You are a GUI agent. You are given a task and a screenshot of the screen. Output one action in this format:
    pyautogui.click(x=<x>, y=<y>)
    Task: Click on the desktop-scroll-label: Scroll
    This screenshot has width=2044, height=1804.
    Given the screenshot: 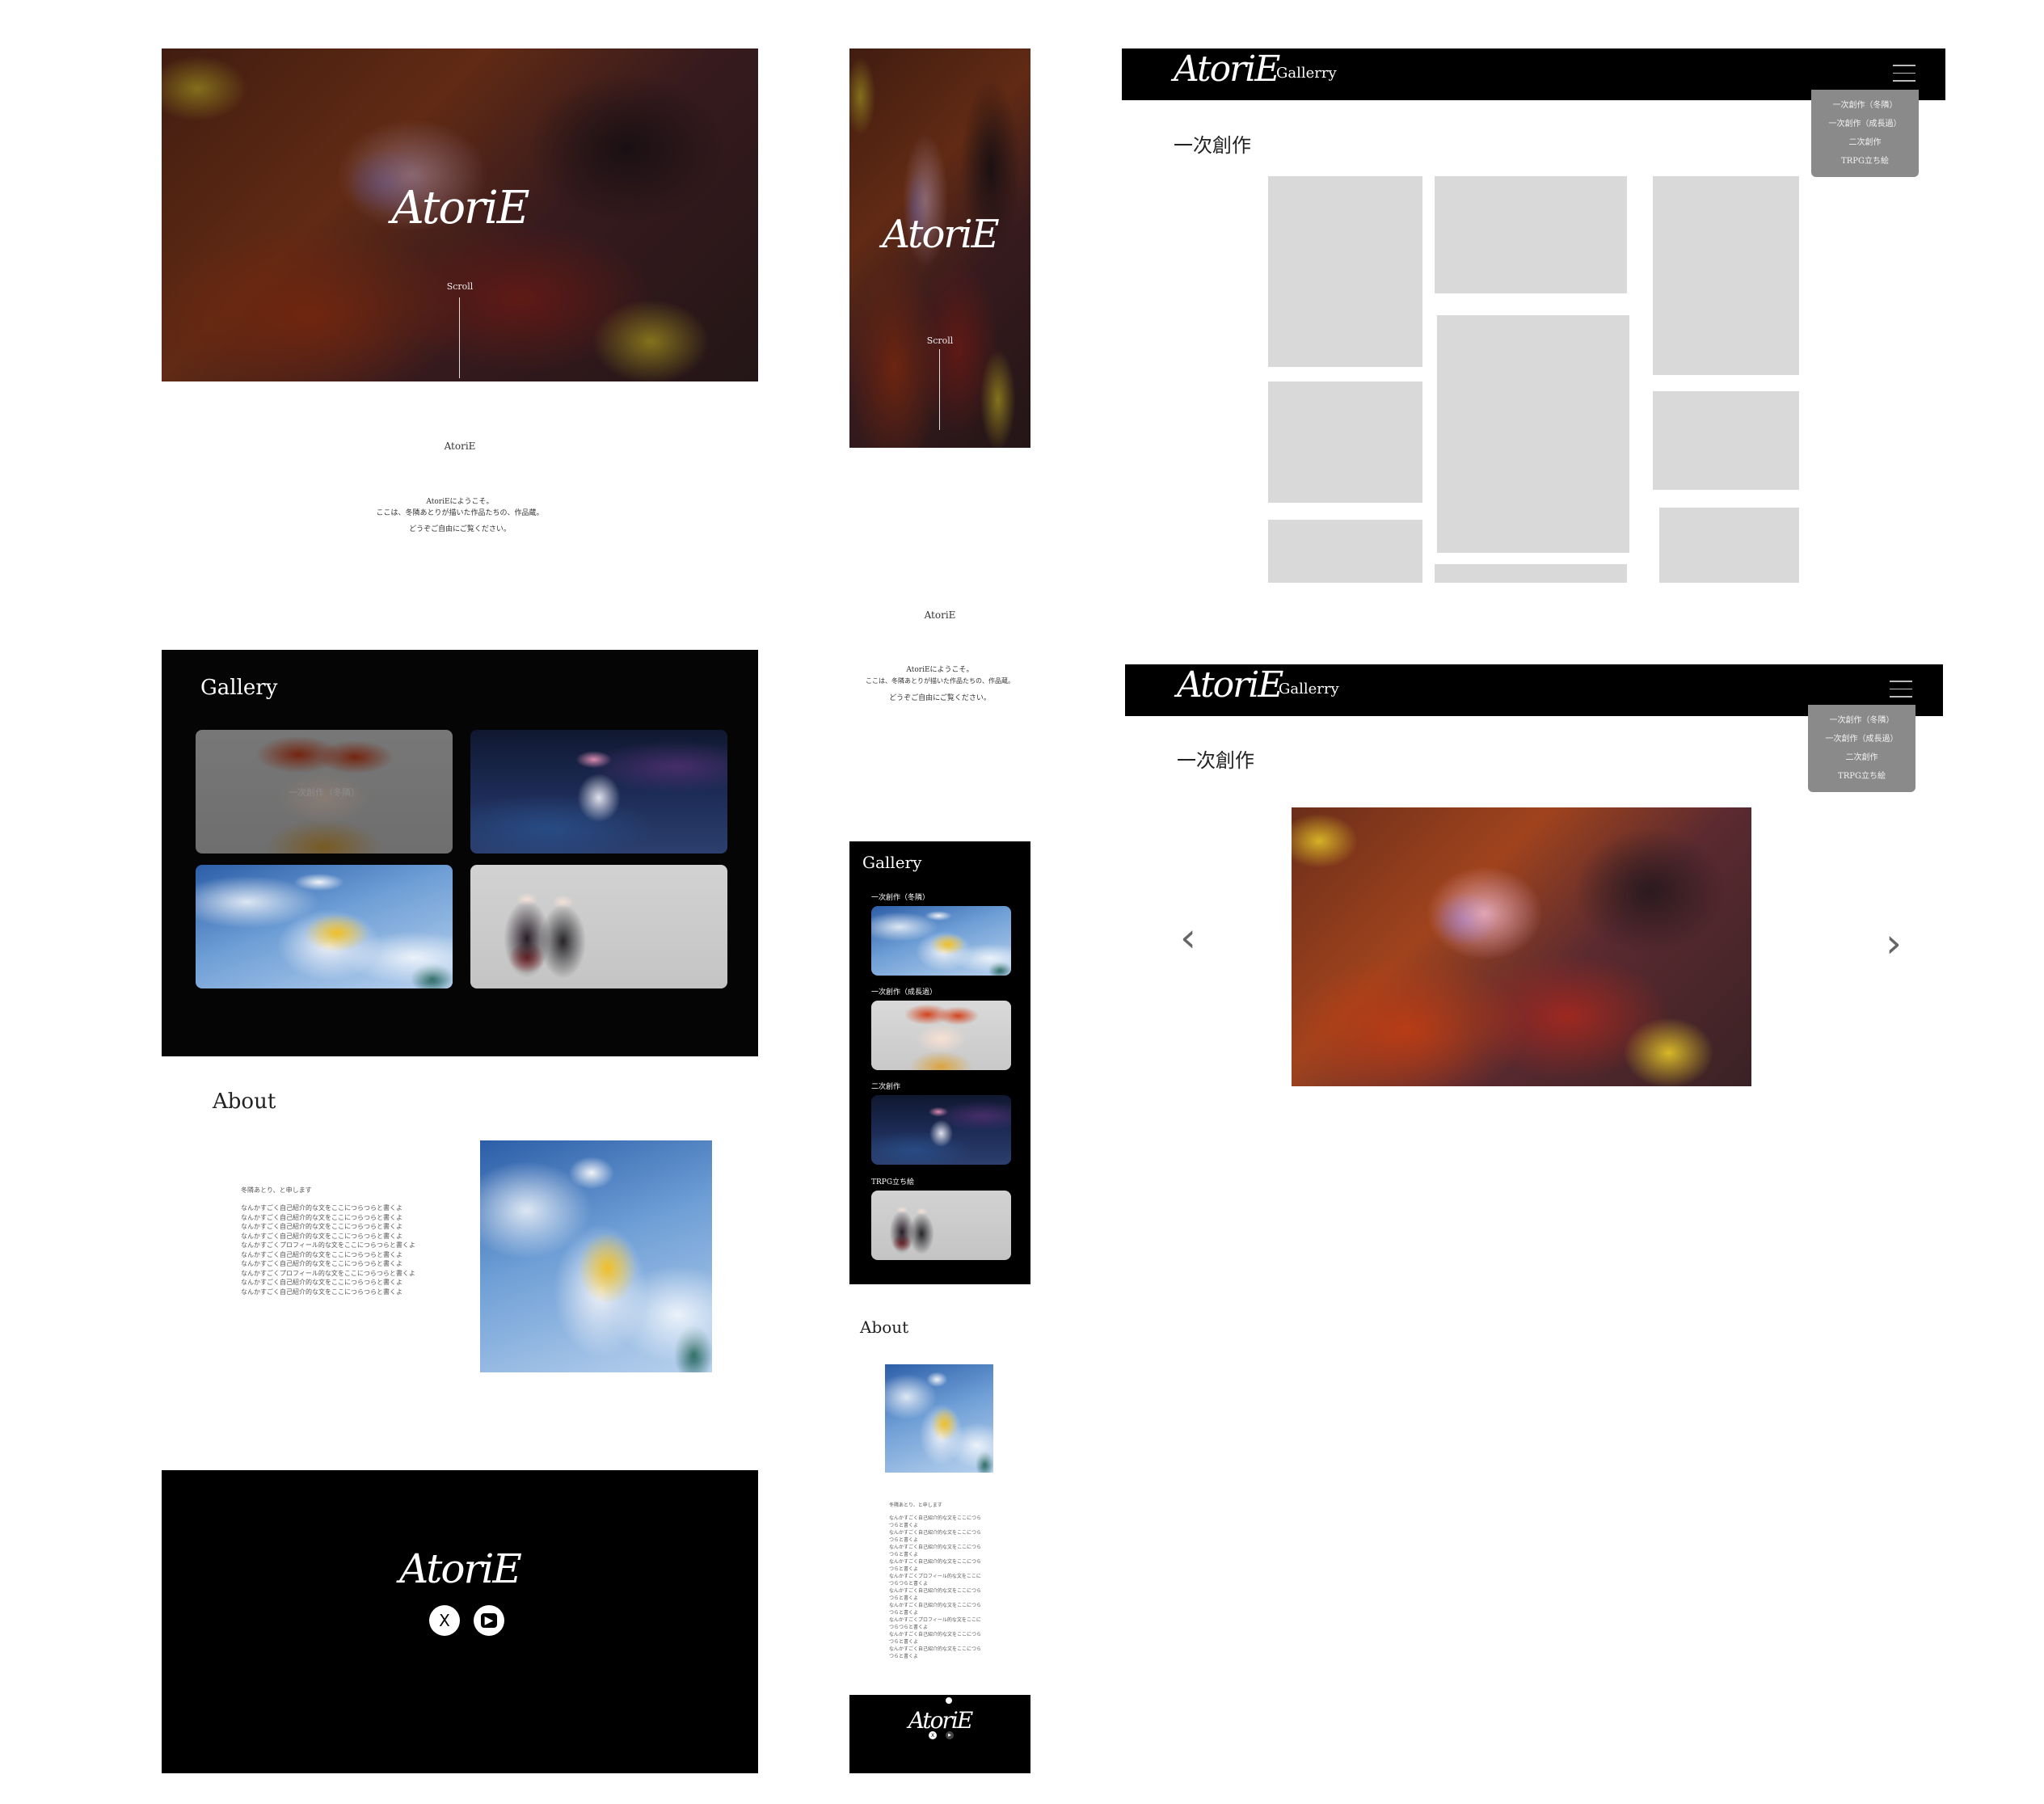 What is the action you would take?
    pyautogui.click(x=460, y=286)
    